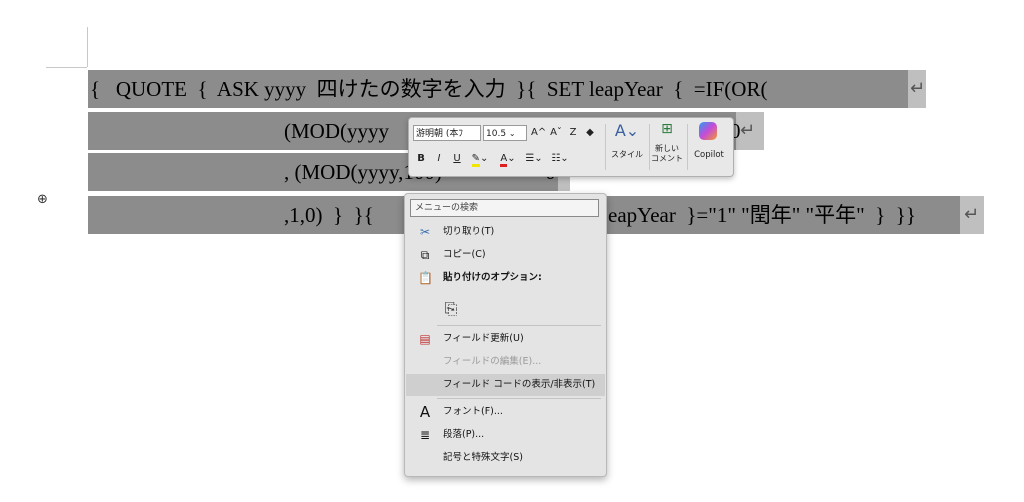 The height and width of the screenshot is (502, 1024). I want to click on new-comment-icon: ⊞, so click(667, 129).